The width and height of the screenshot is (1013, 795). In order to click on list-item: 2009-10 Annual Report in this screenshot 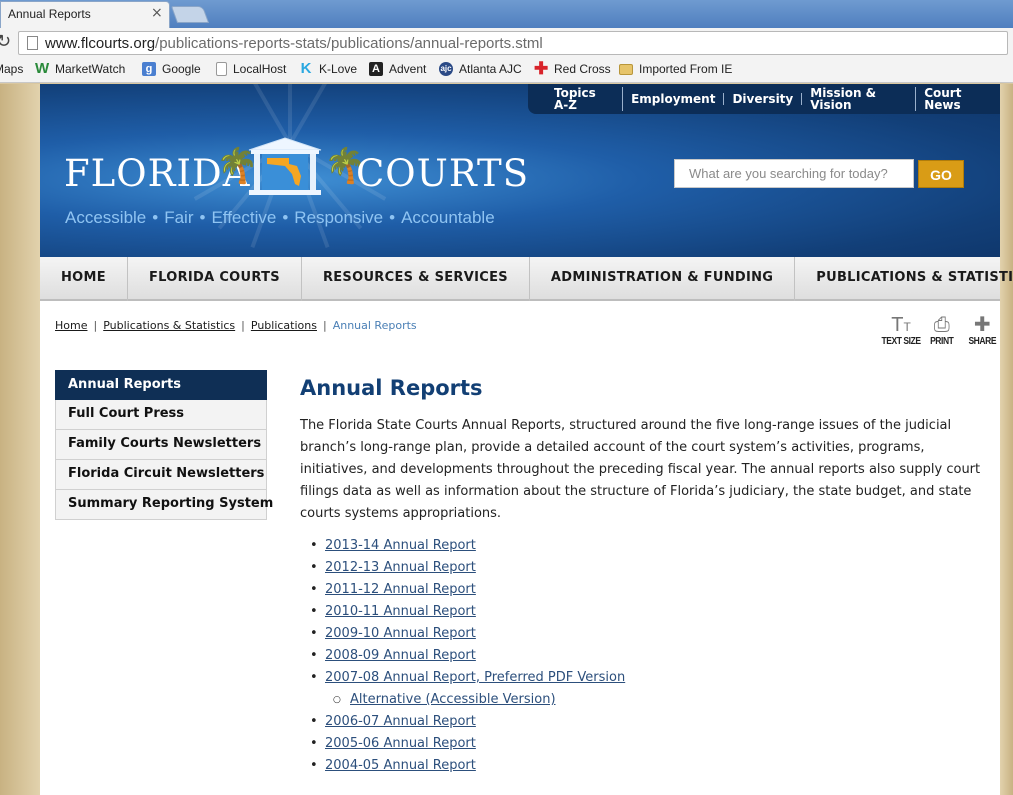, I will do `click(467, 634)`.